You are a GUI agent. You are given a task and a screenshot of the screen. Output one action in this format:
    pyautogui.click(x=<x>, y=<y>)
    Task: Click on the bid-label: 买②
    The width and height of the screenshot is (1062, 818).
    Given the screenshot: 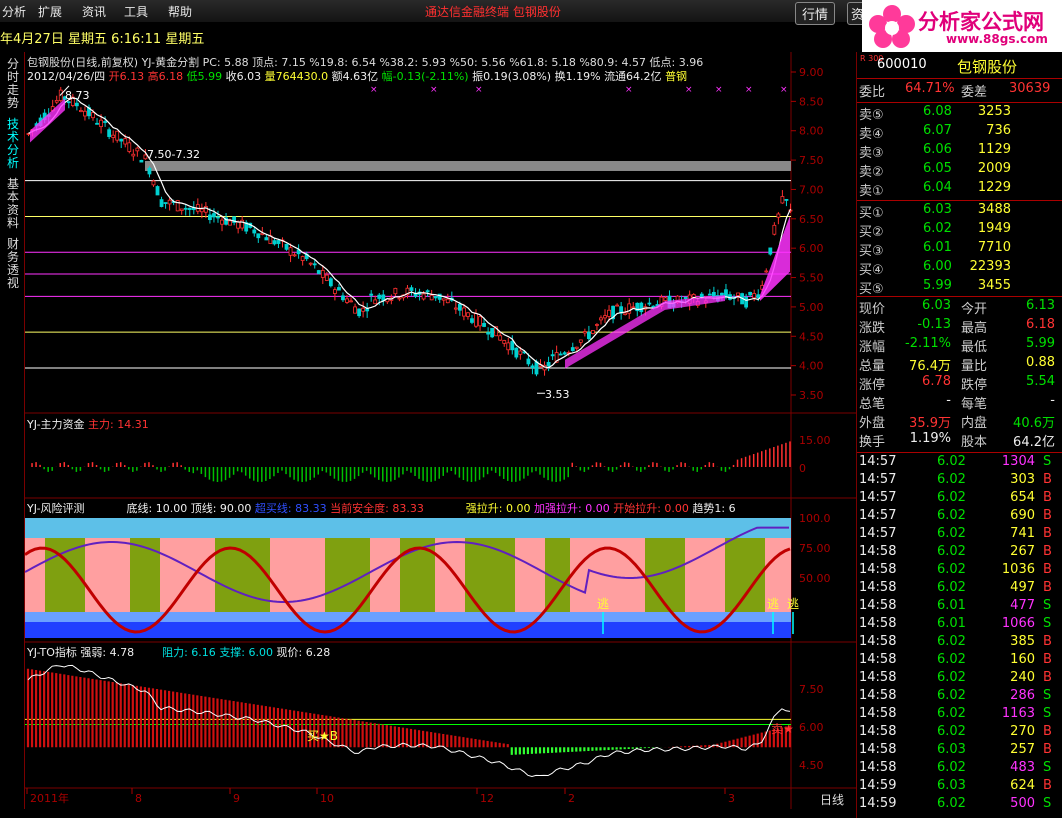 What is the action you would take?
    pyautogui.click(x=871, y=232)
    